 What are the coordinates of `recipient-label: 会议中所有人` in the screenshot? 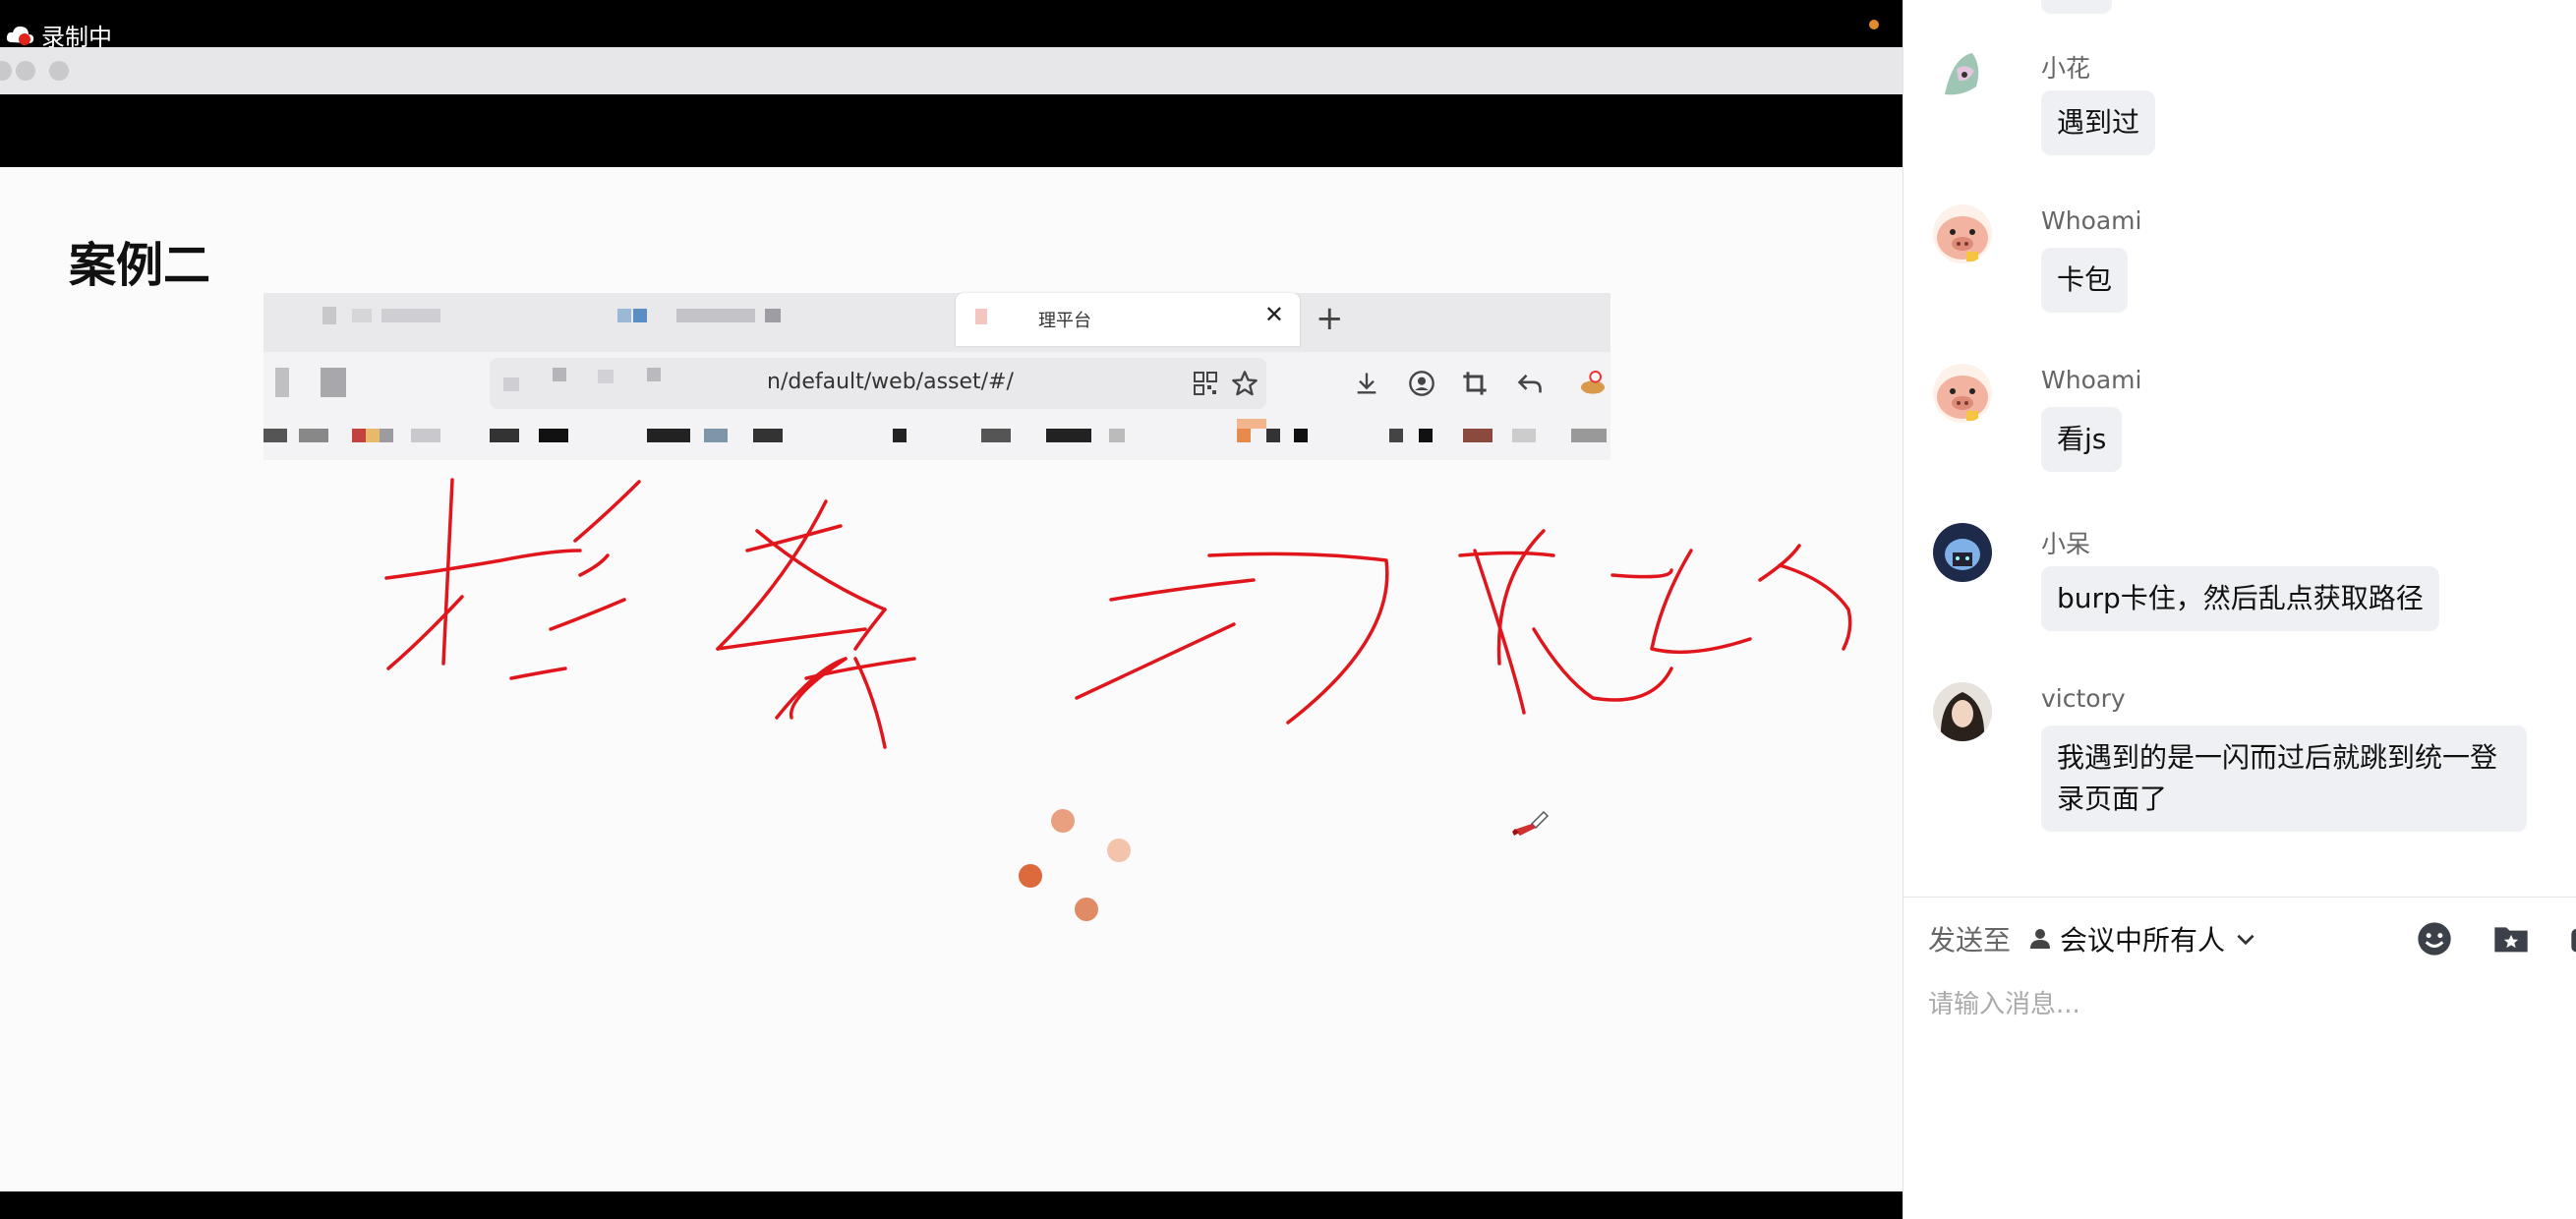 It's located at (2143, 940).